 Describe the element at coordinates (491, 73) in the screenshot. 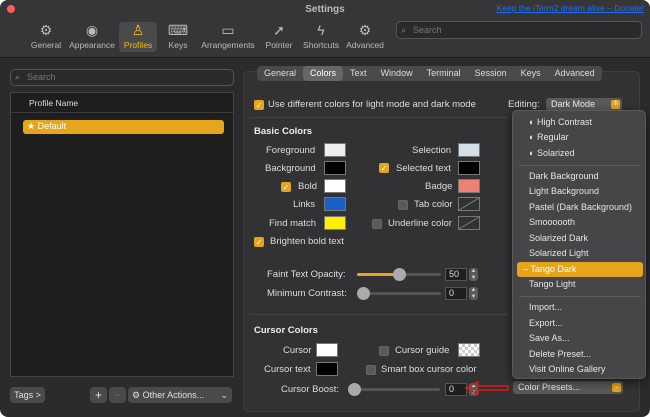

I see `tab-session: Session` at that location.